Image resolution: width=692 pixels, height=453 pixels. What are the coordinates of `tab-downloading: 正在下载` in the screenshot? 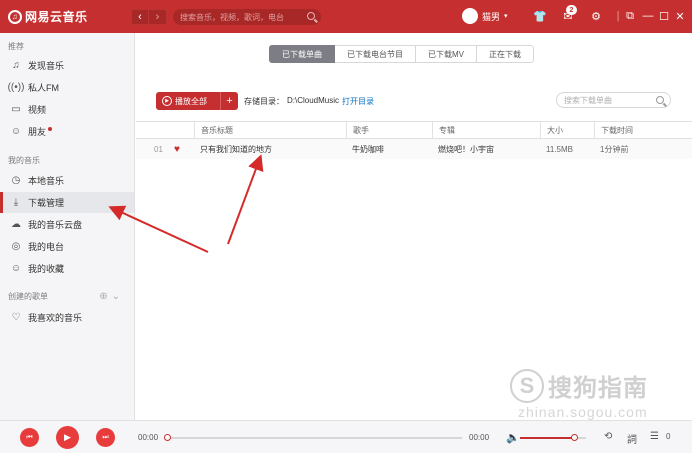 It's located at (505, 54).